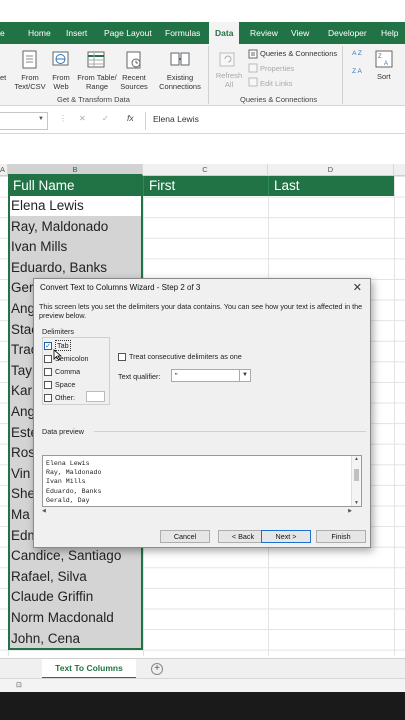 This screenshot has width=405, height=720. What do you see at coordinates (180, 82) in the screenshot?
I see `existing-connections-button: Existing Connections` at bounding box center [180, 82].